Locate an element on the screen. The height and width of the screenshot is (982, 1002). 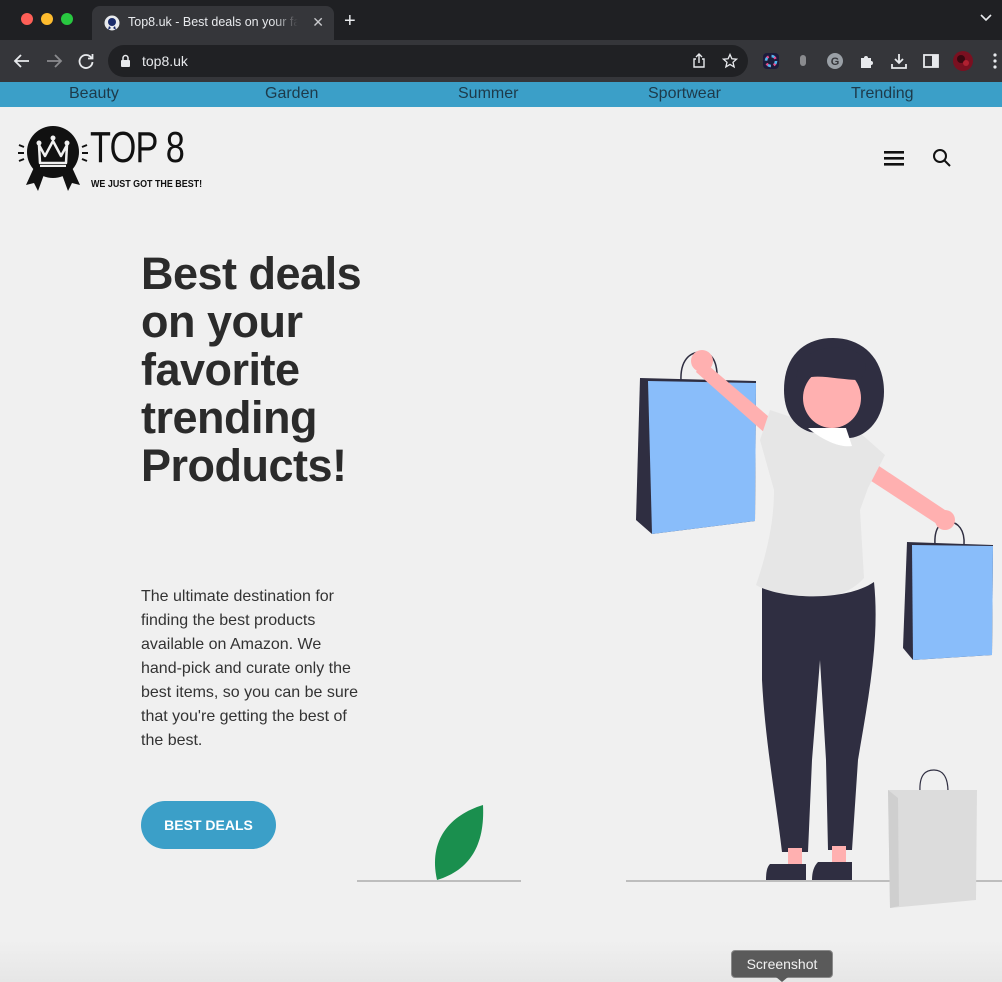
logo-tagline: WE JUST GOT THE BEST! is located at coordinates (147, 184).